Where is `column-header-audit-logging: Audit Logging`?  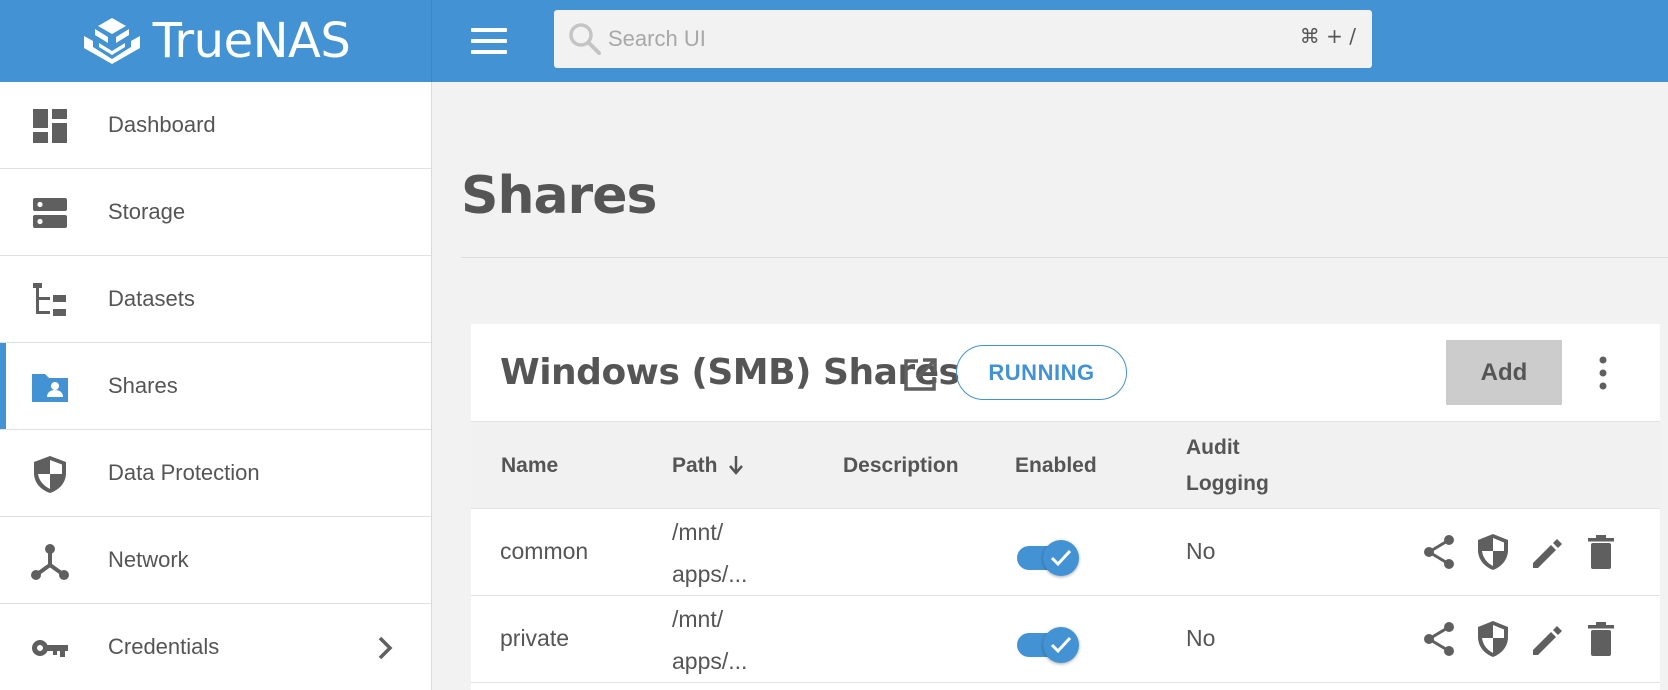 column-header-audit-logging: Audit Logging is located at coordinates (1227, 466).